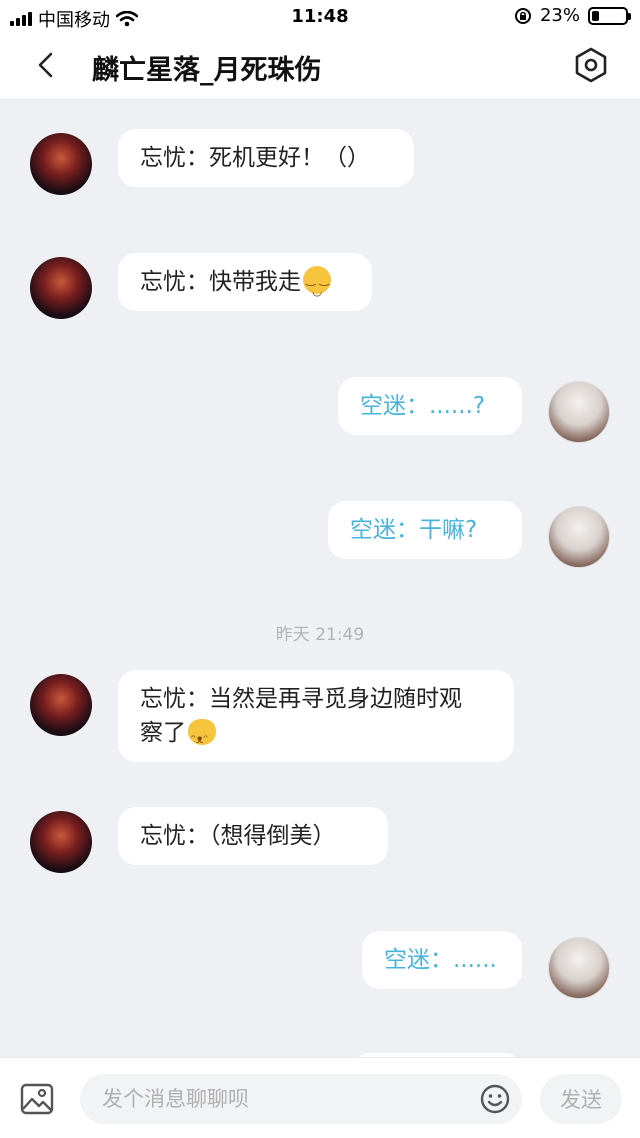 Image resolution: width=640 pixels, height=1138 pixels. Describe the element at coordinates (596, 15) in the screenshot. I see `battery-fill` at that location.